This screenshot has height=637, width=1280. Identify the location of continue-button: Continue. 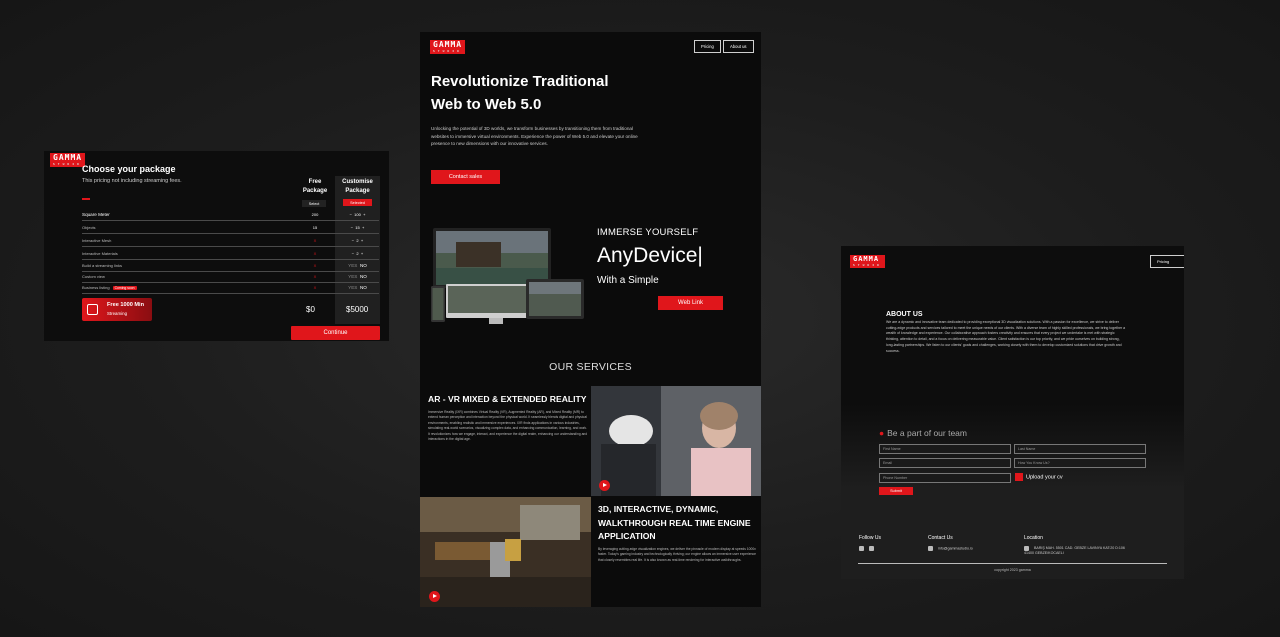
(335, 333).